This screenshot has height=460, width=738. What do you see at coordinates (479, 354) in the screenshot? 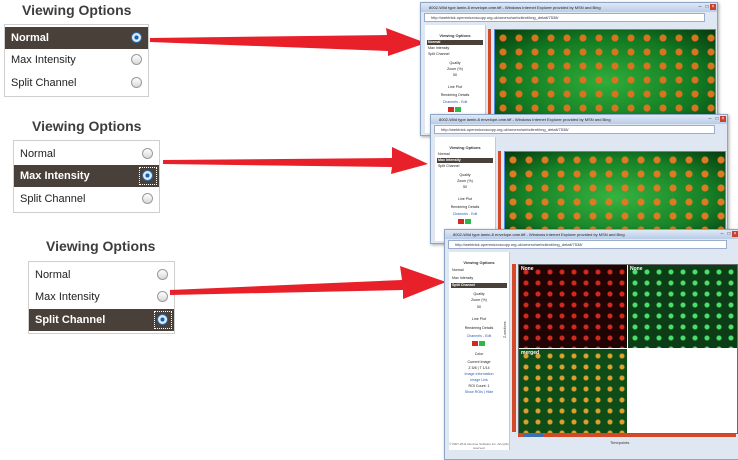
I see `color-label: Color` at bounding box center [479, 354].